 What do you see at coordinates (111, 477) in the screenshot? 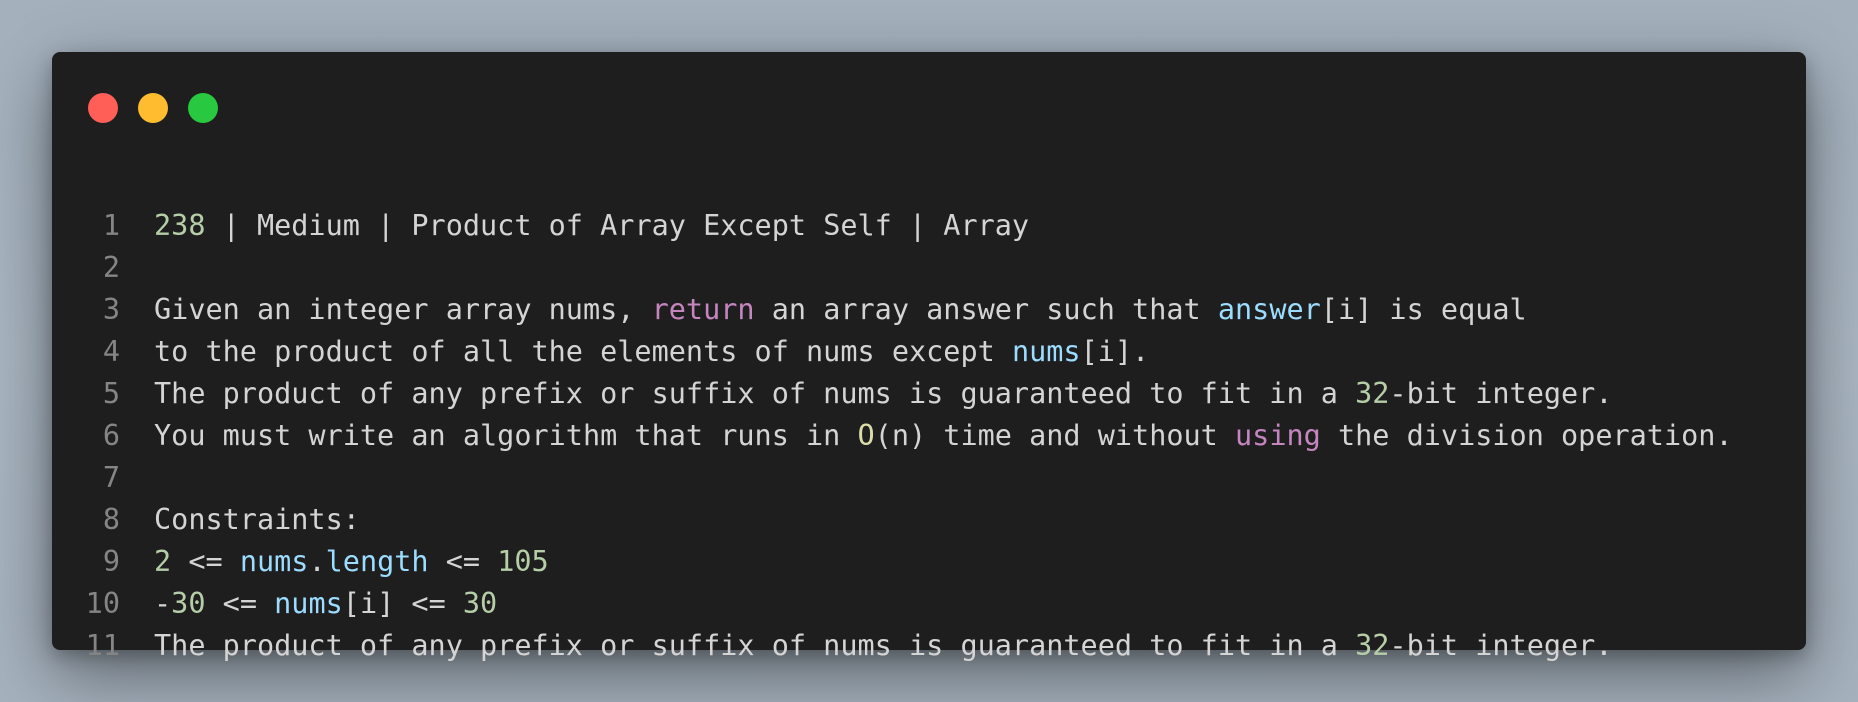
I see `line-number: 7` at bounding box center [111, 477].